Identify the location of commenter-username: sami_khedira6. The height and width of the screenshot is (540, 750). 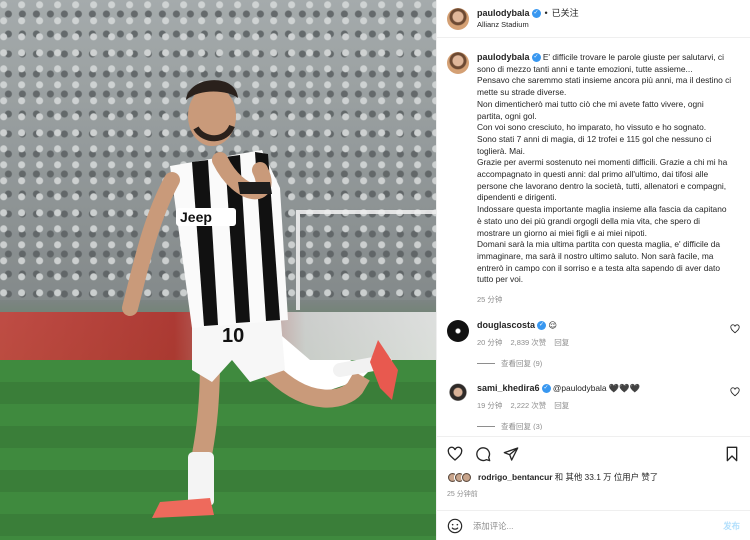
(508, 388).